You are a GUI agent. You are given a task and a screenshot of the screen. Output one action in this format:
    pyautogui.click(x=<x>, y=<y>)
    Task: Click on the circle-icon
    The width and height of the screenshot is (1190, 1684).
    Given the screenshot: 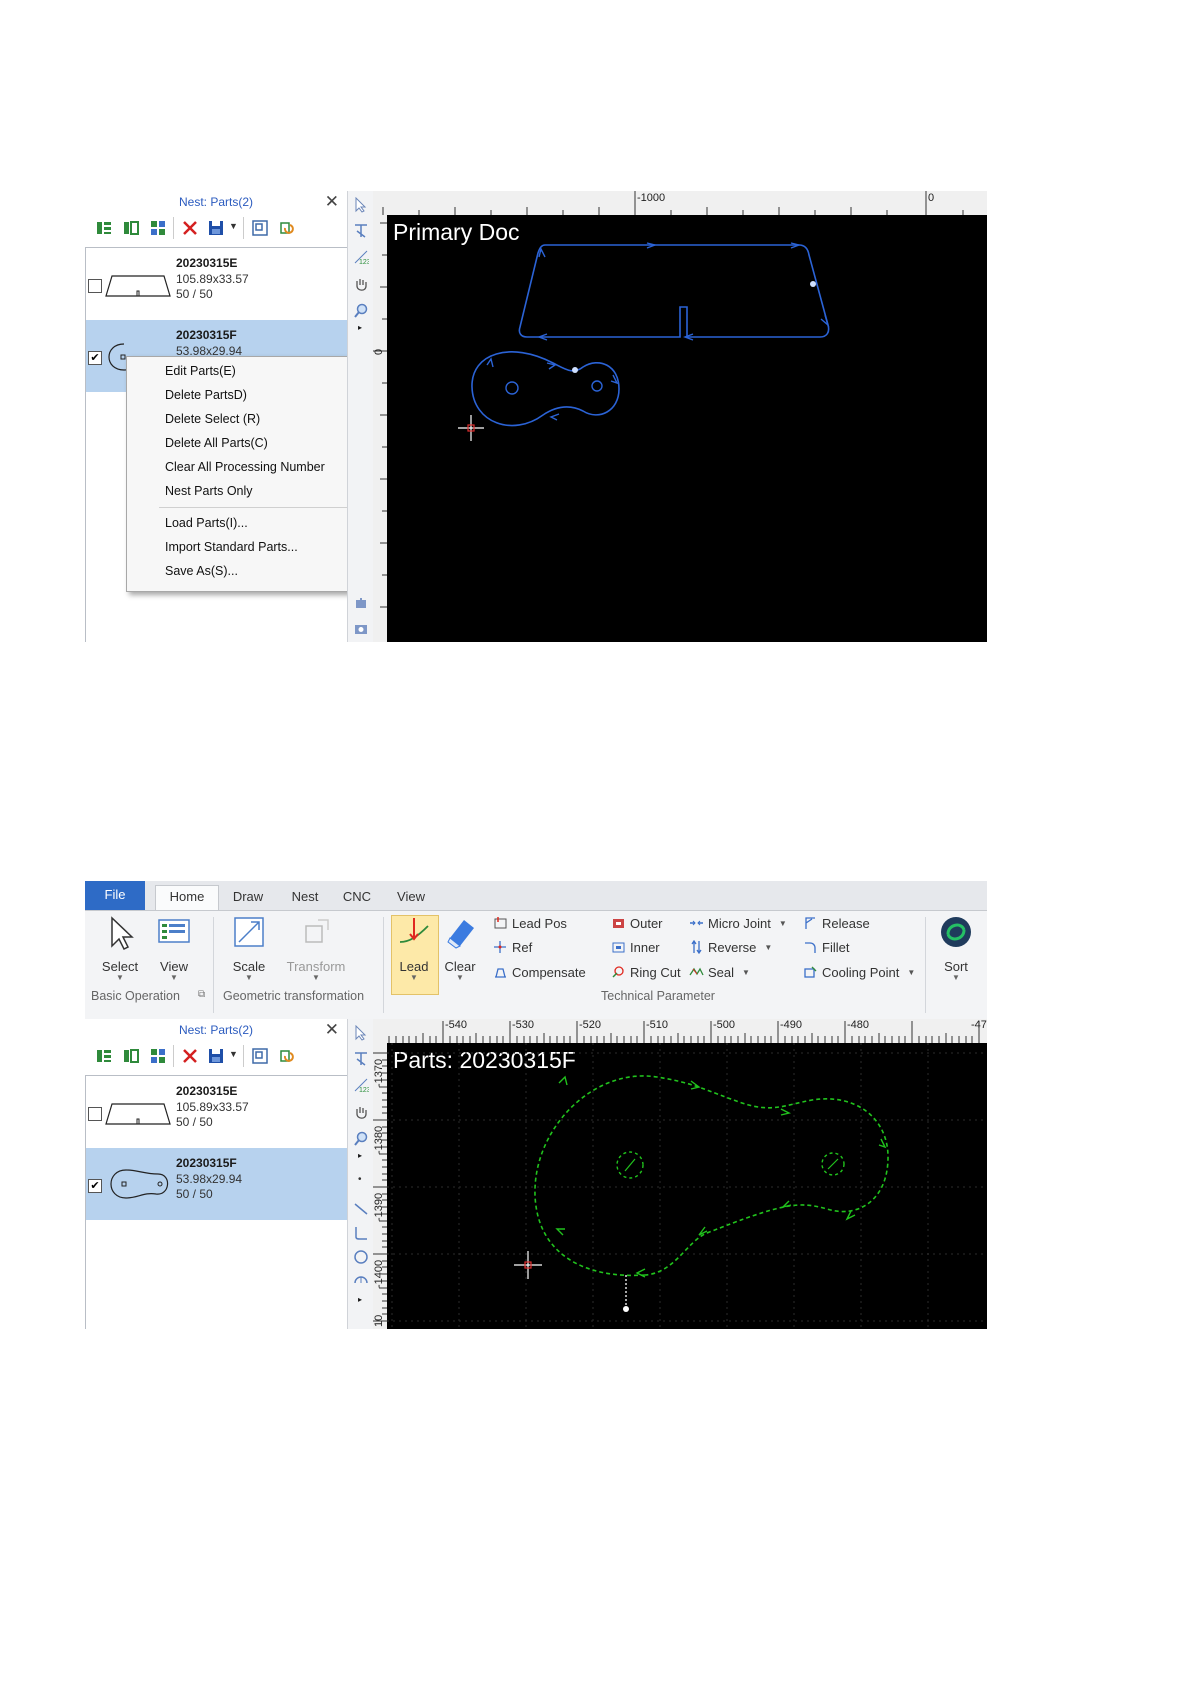 What is the action you would take?
    pyautogui.click(x=361, y=1257)
    